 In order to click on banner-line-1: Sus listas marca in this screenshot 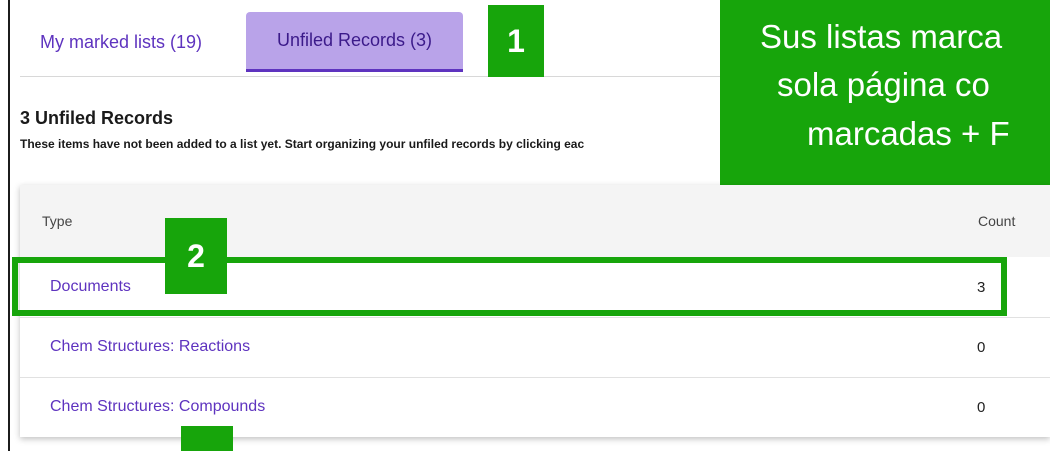, I will do `click(881, 36)`.